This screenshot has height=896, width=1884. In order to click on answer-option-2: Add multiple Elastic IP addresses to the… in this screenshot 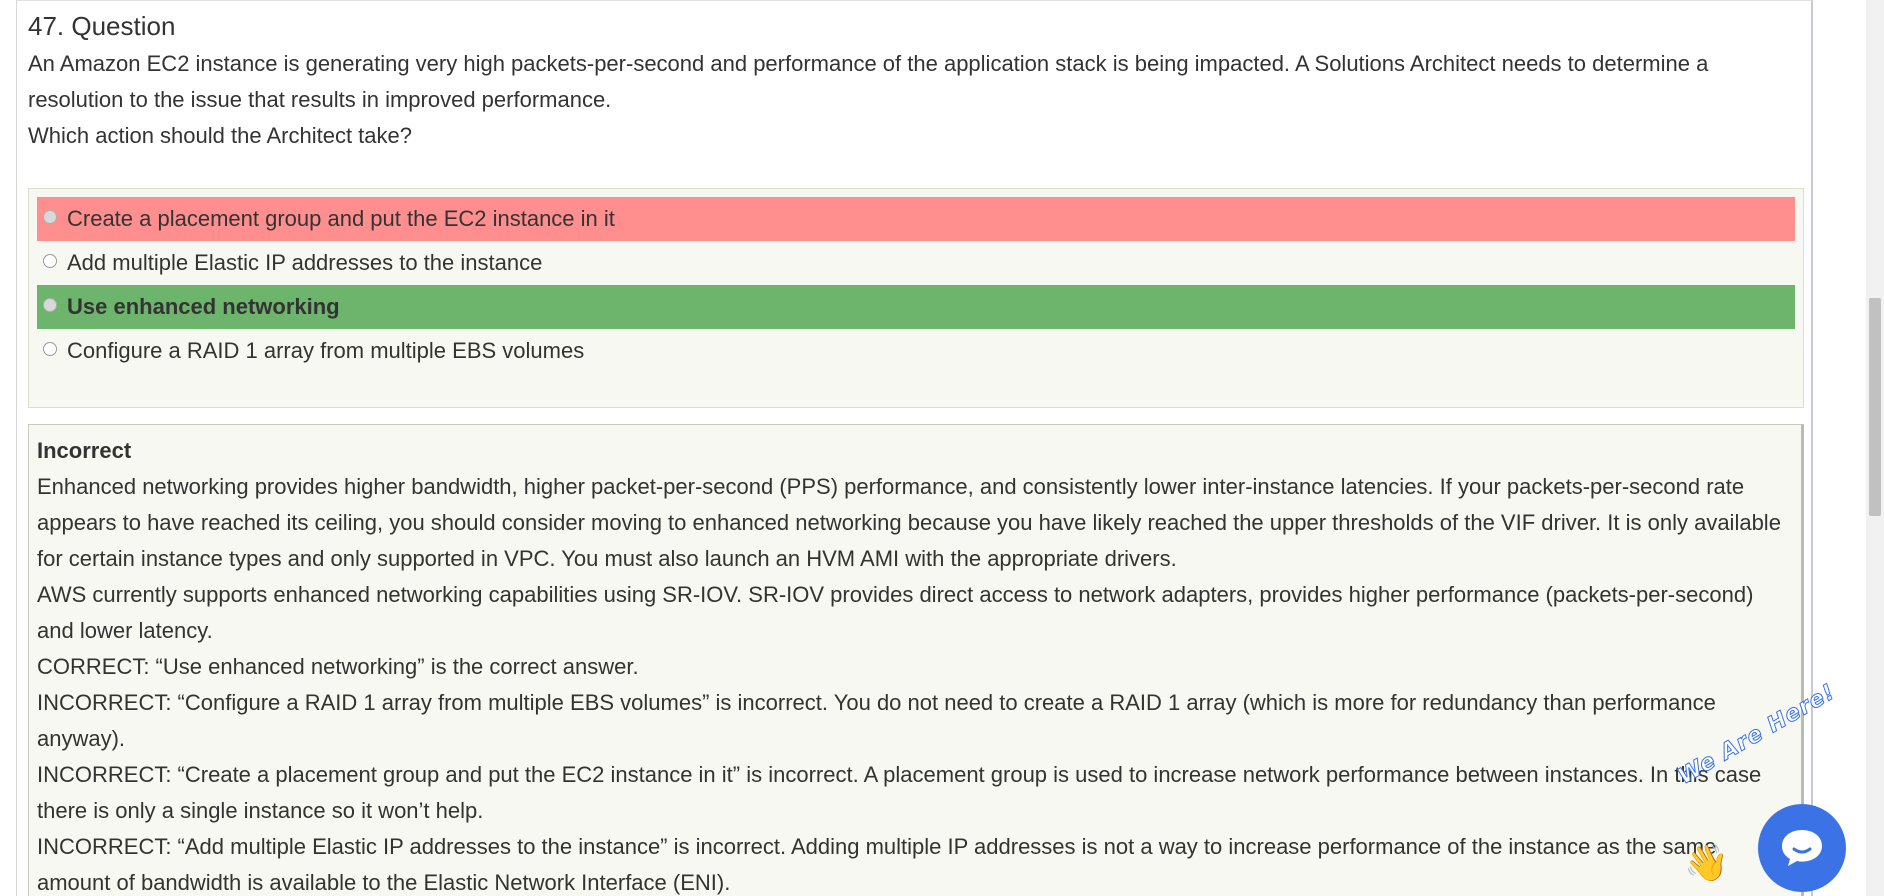, I will do `click(916, 263)`.